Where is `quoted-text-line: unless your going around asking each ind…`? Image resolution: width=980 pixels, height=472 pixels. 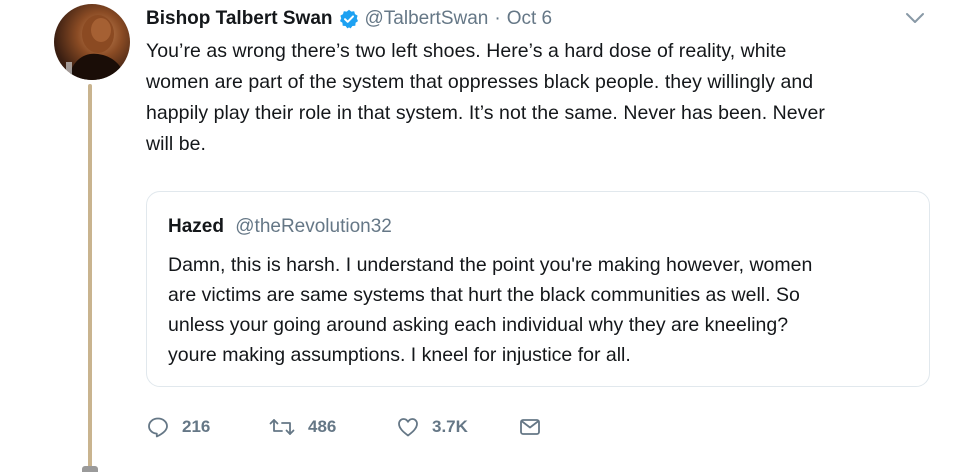
quoted-text-line: unless your going around asking each ind… is located at coordinates (478, 325).